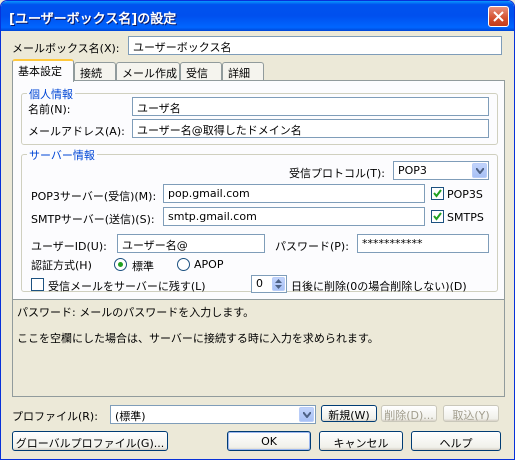  Describe the element at coordinates (294, 216) in the screenshot. I see `smtp-server-input: smtp.gmail.com` at that location.